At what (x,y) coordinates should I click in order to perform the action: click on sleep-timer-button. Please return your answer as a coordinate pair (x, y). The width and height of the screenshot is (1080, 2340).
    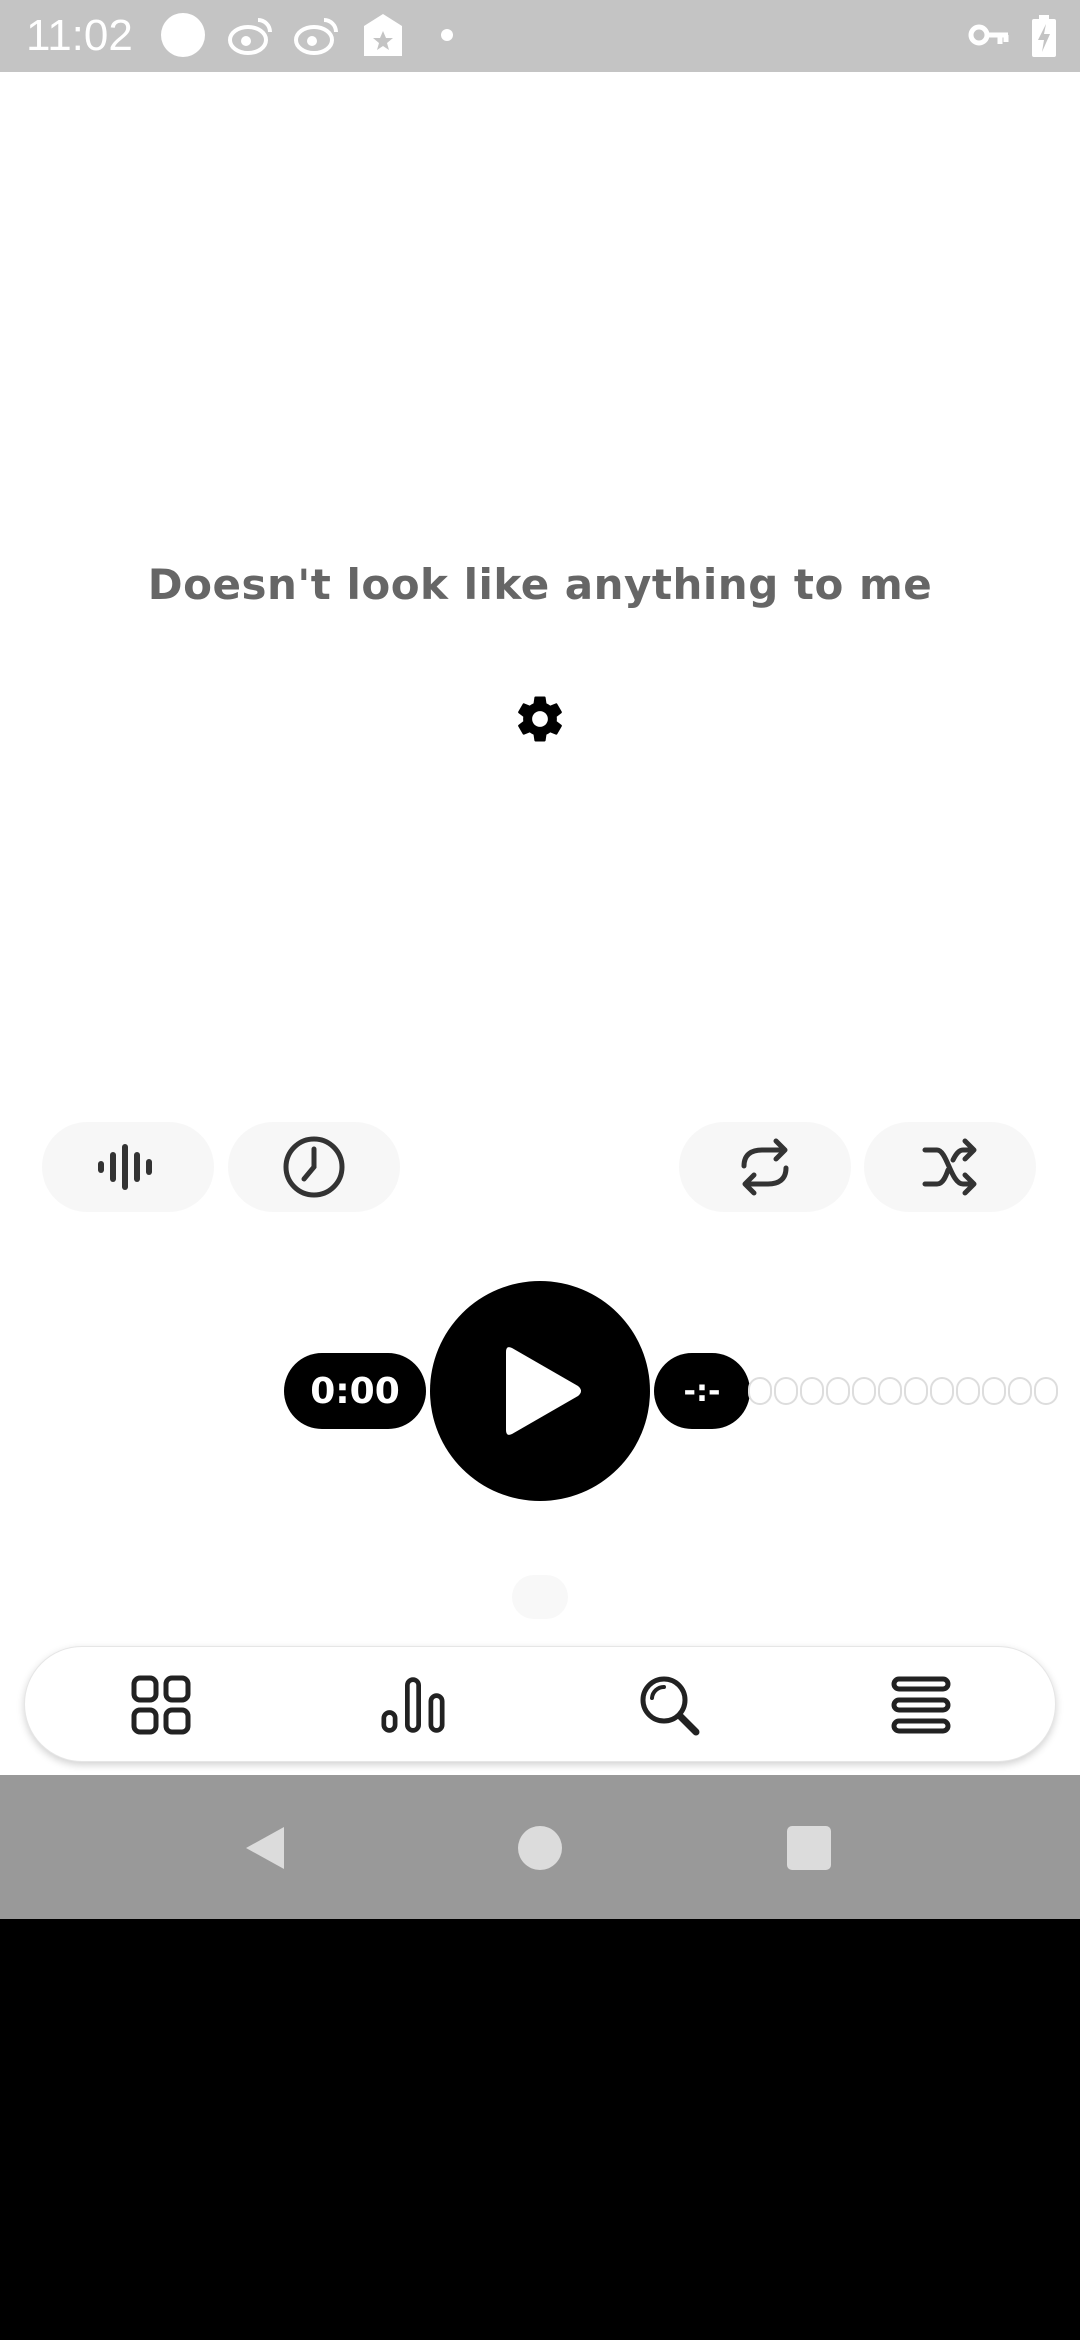
    Looking at the image, I should click on (314, 1167).